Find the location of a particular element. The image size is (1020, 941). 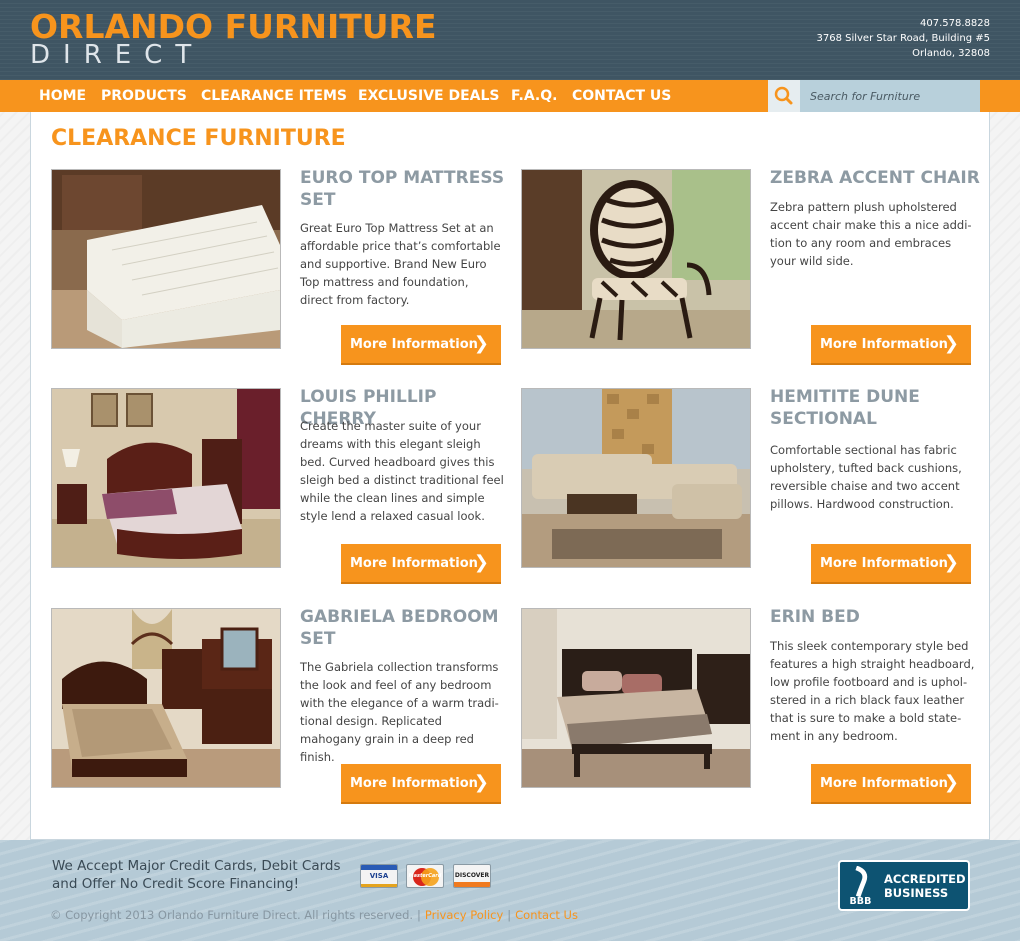

product-image-sectional is located at coordinates (636, 478).